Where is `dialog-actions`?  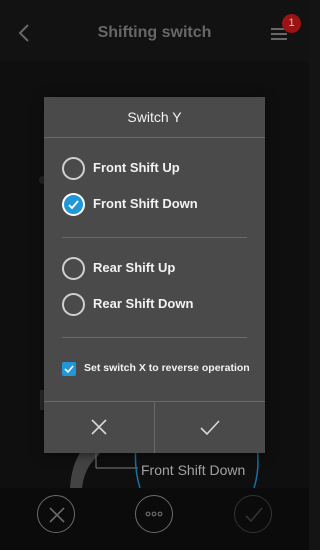
dialog-actions is located at coordinates (154, 427).